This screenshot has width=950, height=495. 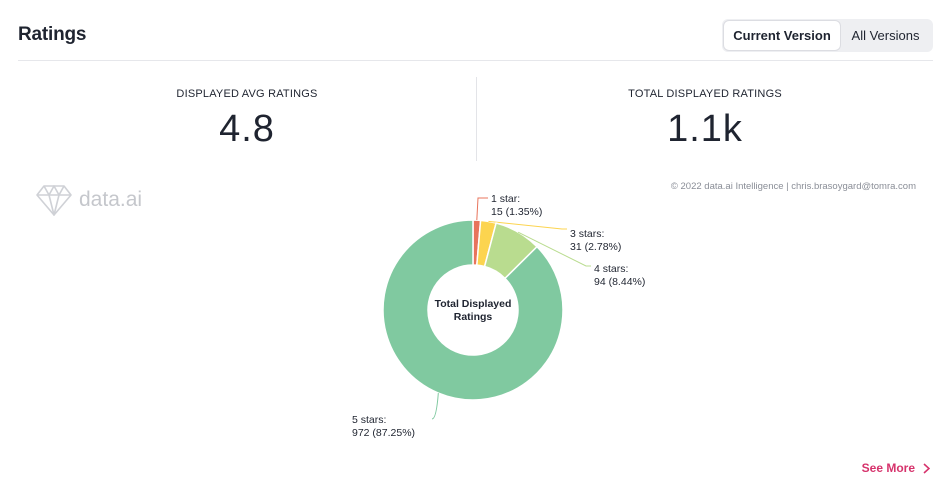 What do you see at coordinates (888, 468) in the screenshot?
I see `see-more-label: See More` at bounding box center [888, 468].